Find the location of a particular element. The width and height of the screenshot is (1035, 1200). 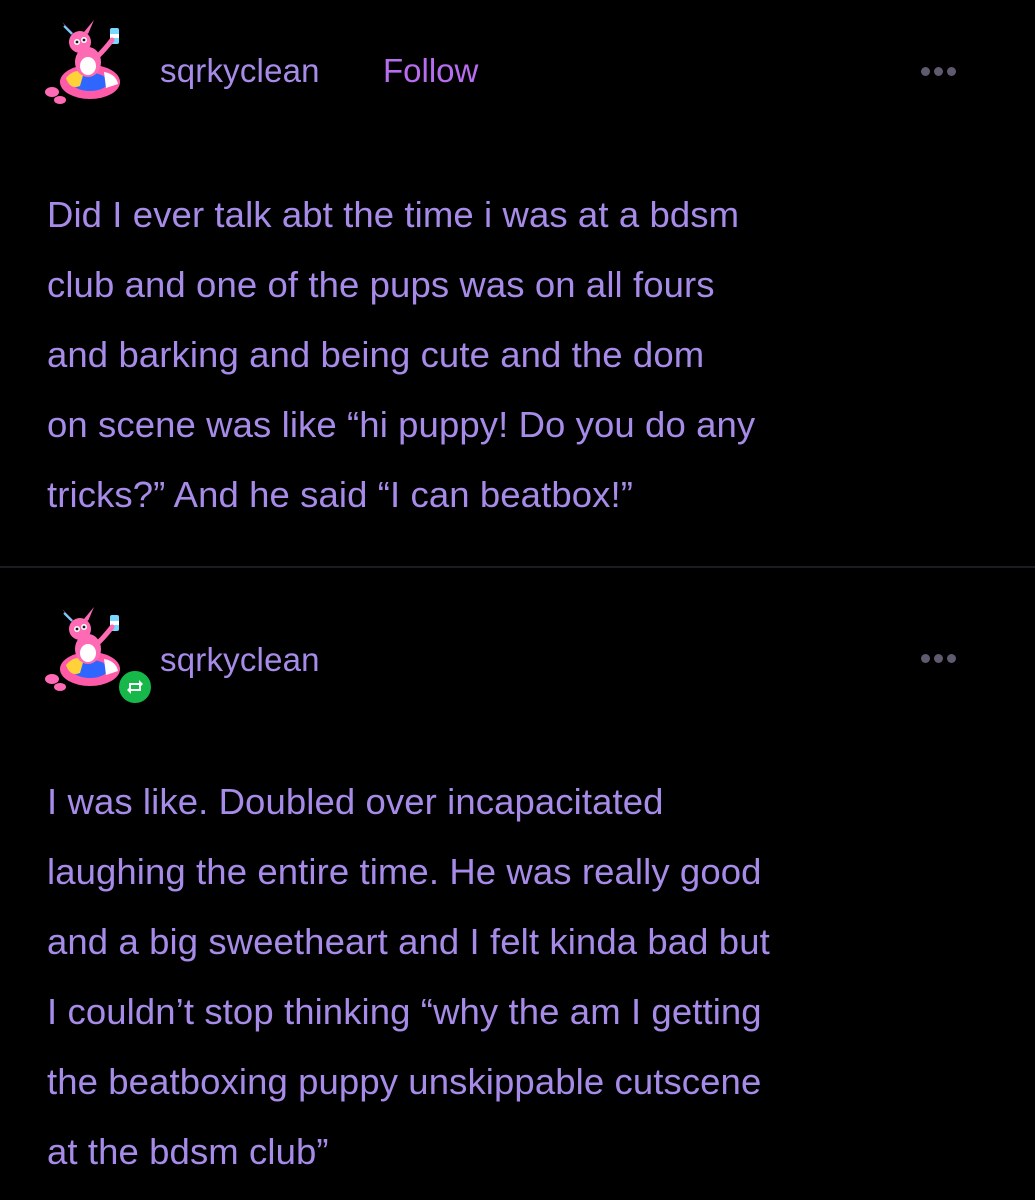

post-header: sqrkyclean is located at coordinates (517, 657).